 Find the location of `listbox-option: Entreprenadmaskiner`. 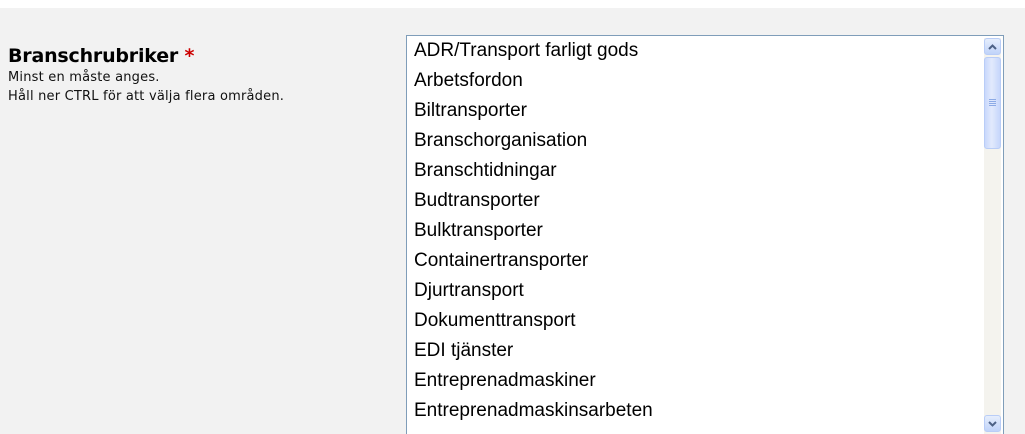

listbox-option: Entreprenadmaskiner is located at coordinates (694, 381).